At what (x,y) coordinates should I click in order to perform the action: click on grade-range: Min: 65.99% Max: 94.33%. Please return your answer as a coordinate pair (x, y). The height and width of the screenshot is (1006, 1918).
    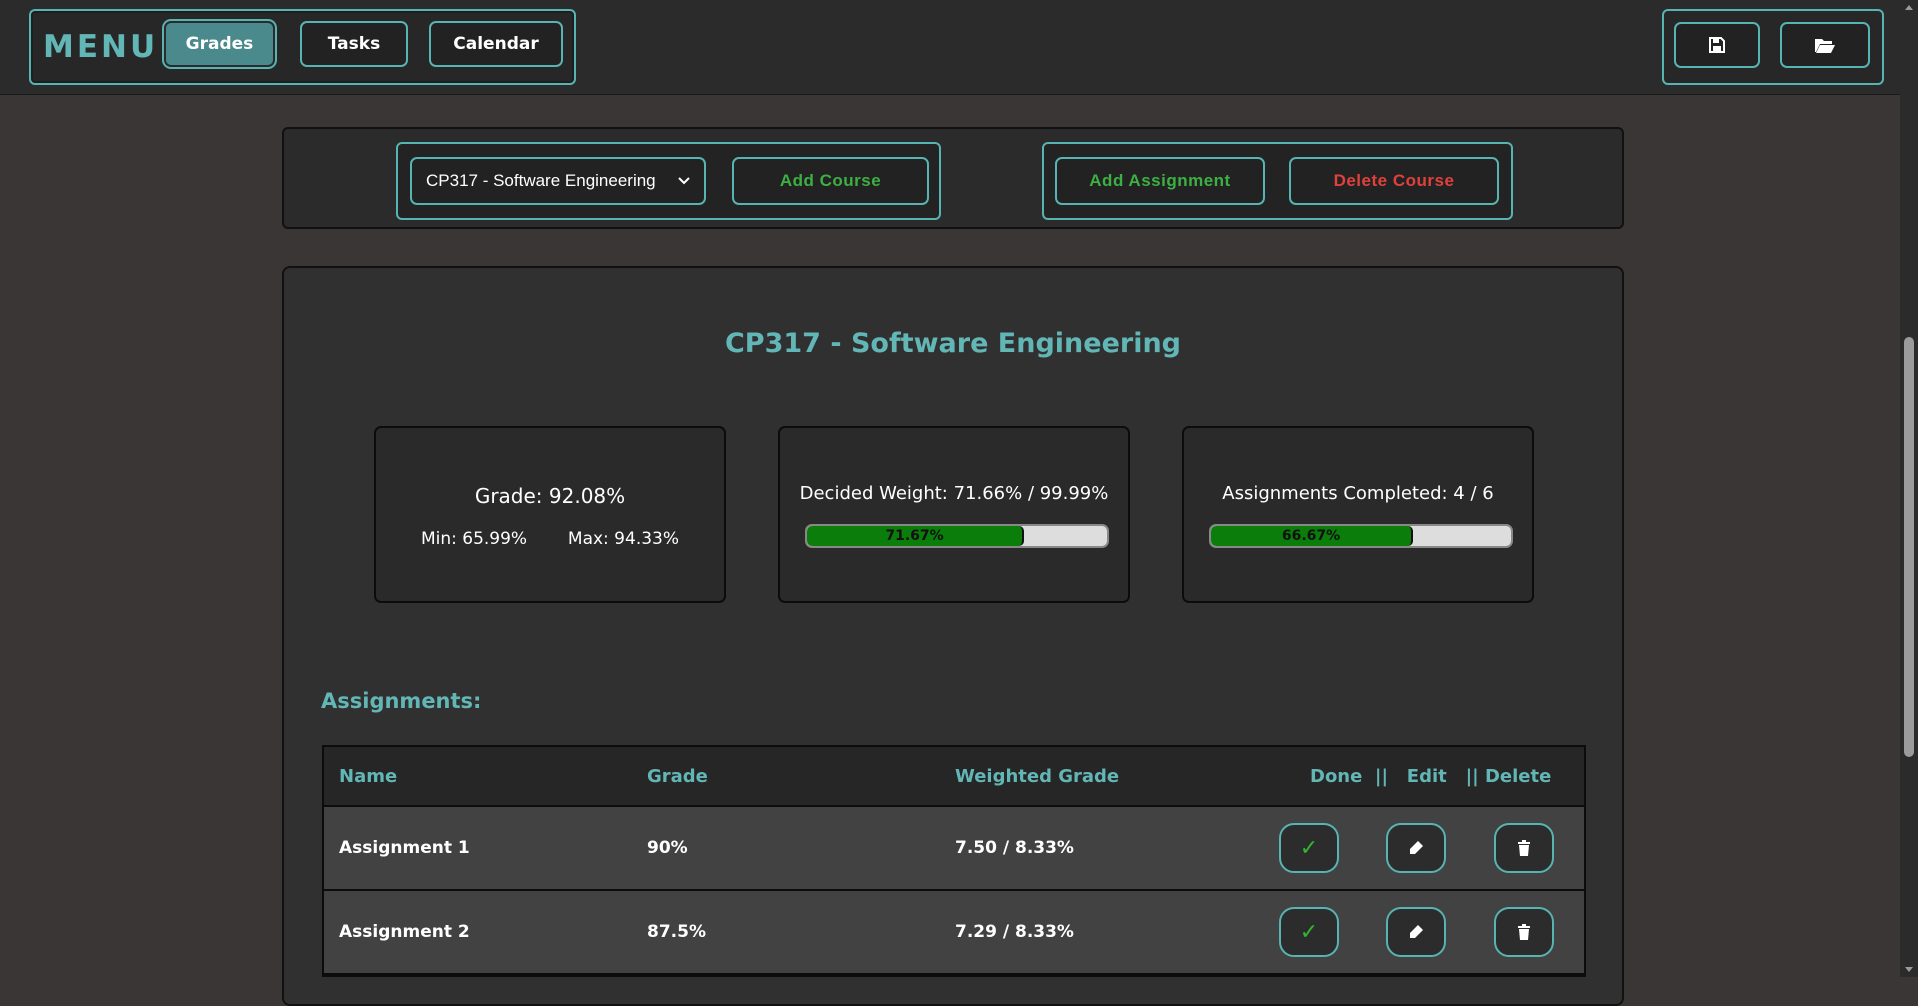
    Looking at the image, I should click on (550, 539).